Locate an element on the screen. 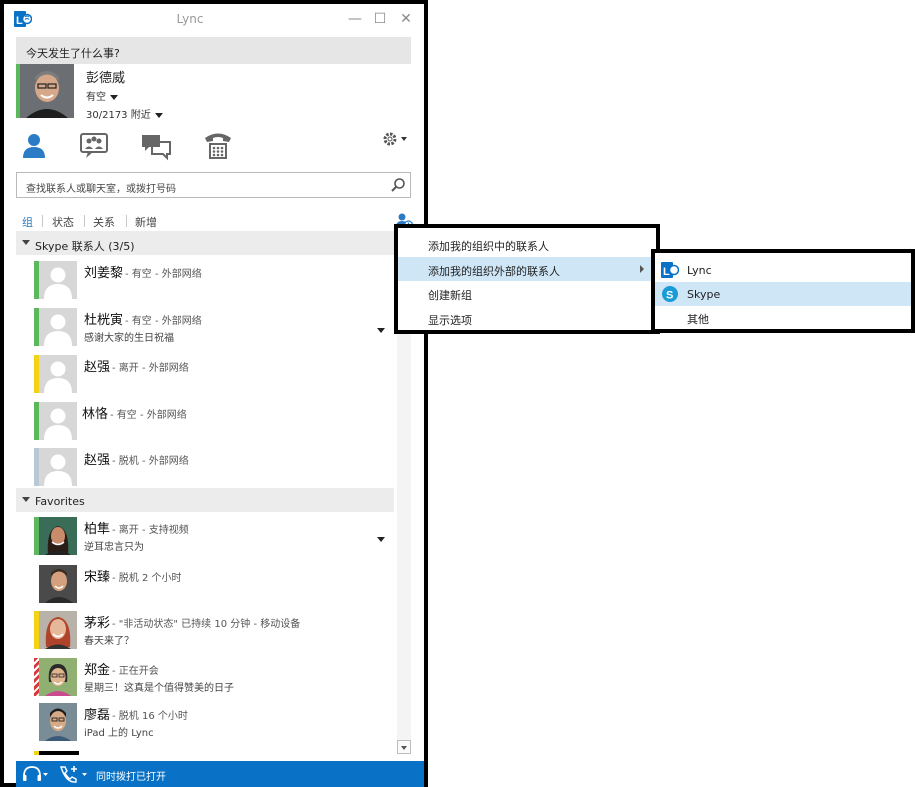  chat-rooms-icon is located at coordinates (94, 146).